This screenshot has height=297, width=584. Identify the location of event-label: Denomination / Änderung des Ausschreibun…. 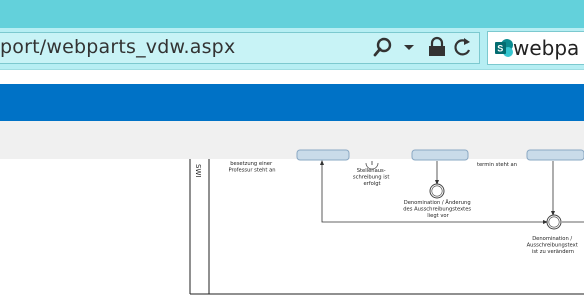
(438, 209).